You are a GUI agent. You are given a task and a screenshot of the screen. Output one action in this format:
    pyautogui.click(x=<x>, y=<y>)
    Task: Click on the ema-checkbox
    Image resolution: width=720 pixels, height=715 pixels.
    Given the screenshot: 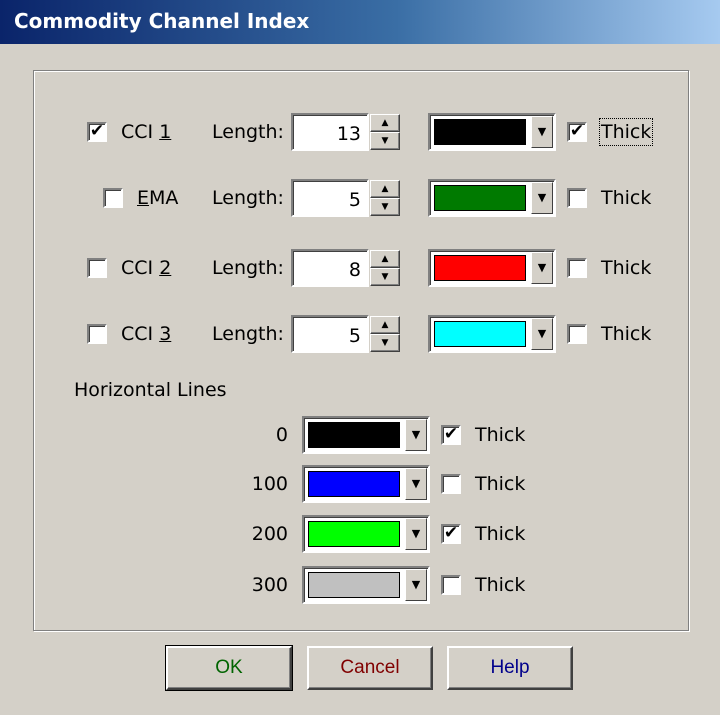 What is the action you would take?
    pyautogui.click(x=113, y=198)
    